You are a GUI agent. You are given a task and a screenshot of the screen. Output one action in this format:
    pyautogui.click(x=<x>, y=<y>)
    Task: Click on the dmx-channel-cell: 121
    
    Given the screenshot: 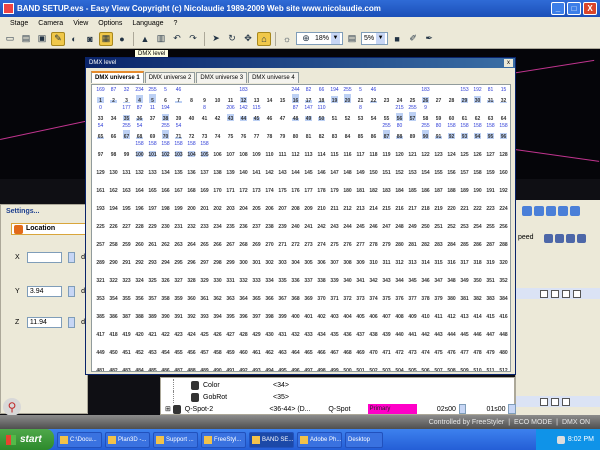 What is the action you would take?
    pyautogui.click(x=412, y=150)
    